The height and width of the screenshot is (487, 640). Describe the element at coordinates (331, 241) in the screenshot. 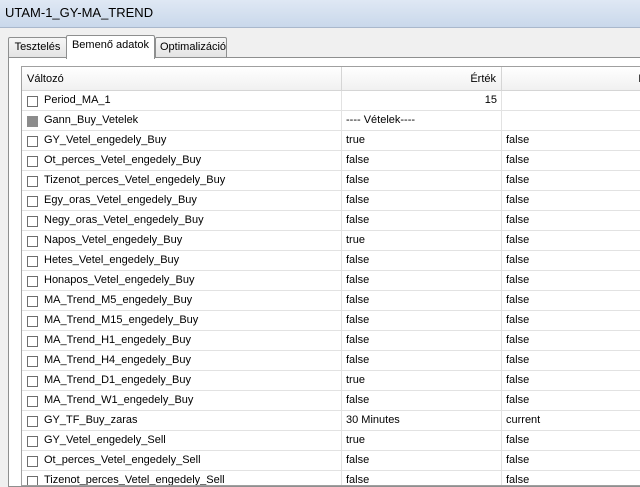

I see `table-row: Napos_Vetel_engedely_Buy true false` at that location.